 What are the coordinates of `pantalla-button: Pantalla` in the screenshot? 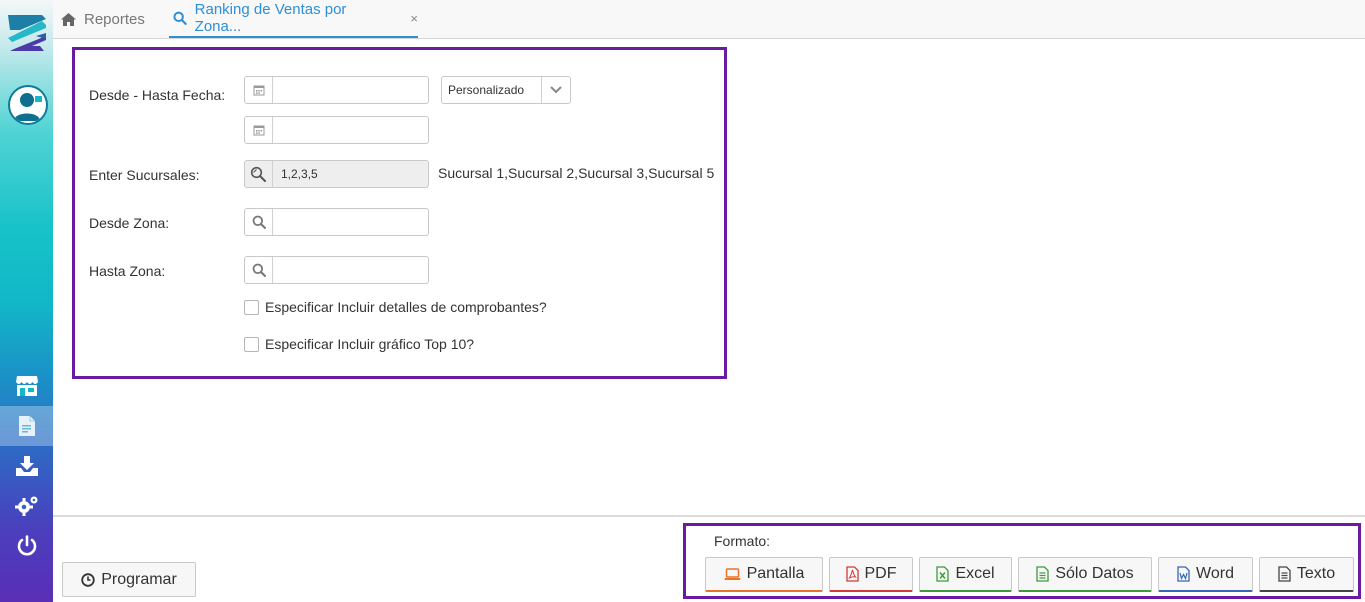 It's located at (764, 574).